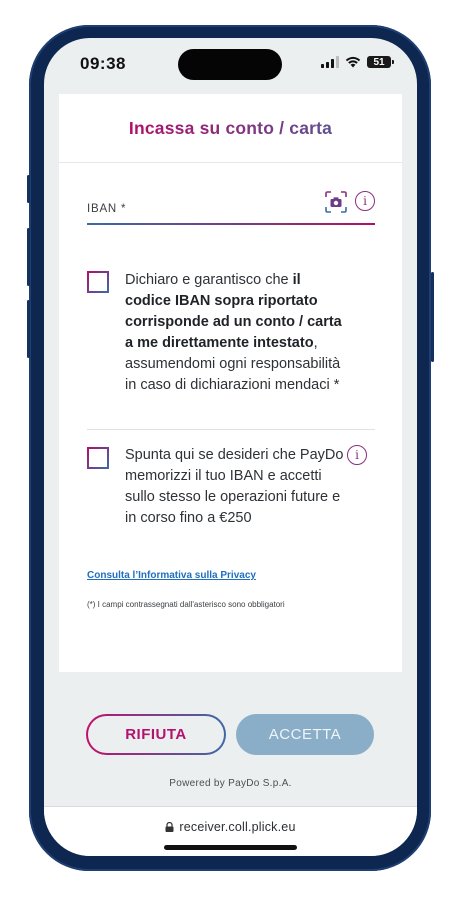 This screenshot has width=461, height=899. I want to click on page-title: Incassa su conto / carta, so click(230, 128).